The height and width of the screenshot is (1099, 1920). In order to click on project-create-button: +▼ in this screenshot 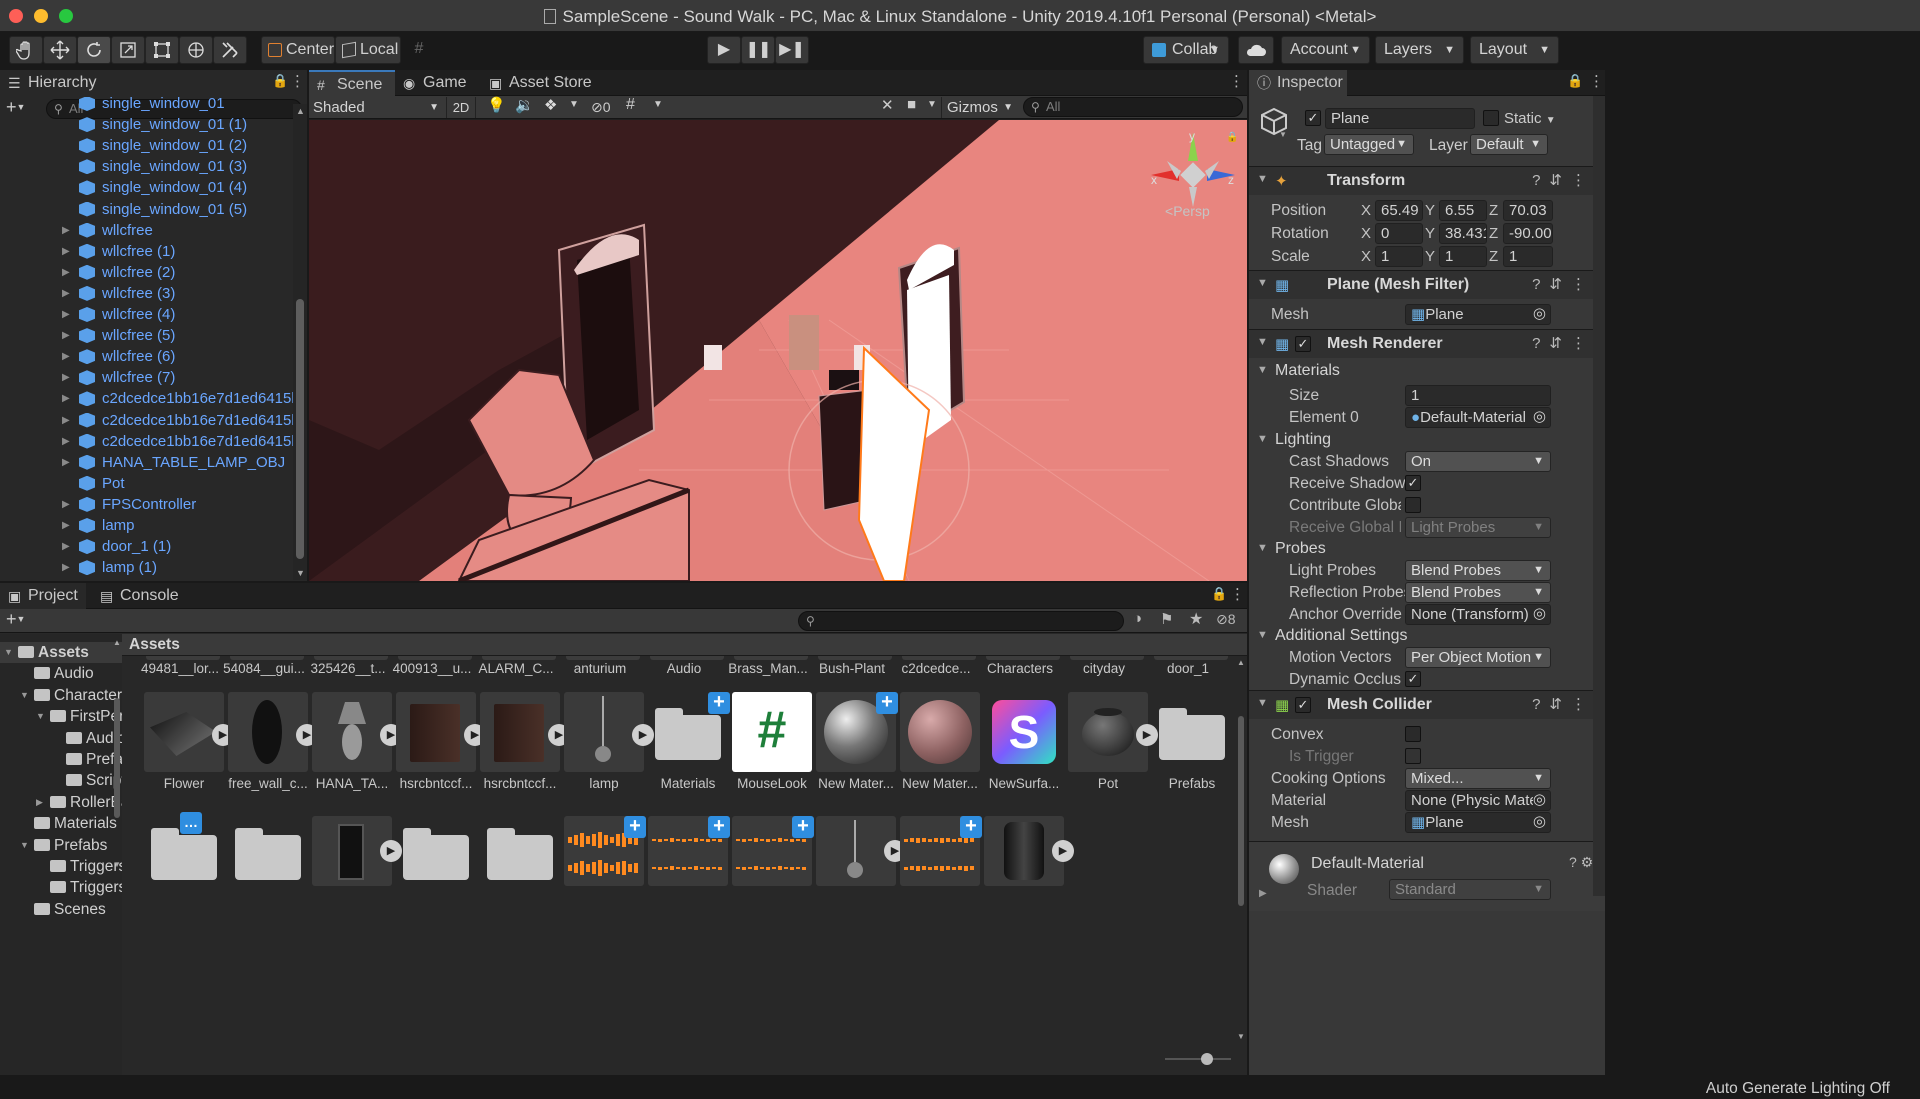, I will do `click(15, 619)`.